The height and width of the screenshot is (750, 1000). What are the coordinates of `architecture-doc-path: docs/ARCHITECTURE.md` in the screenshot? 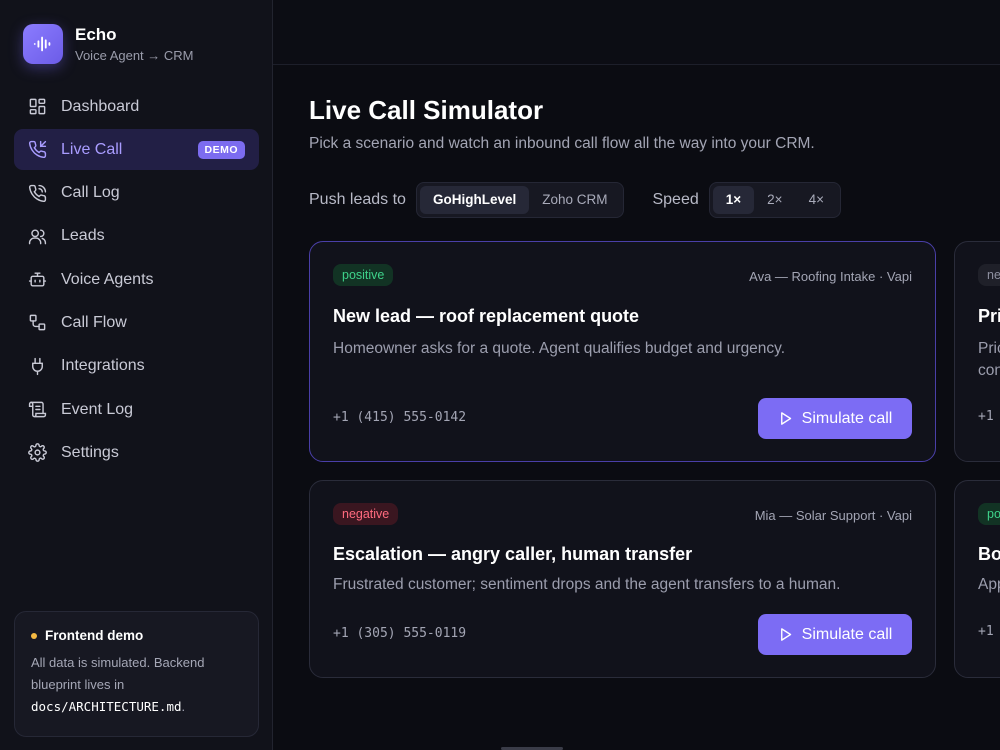 It's located at (106, 706).